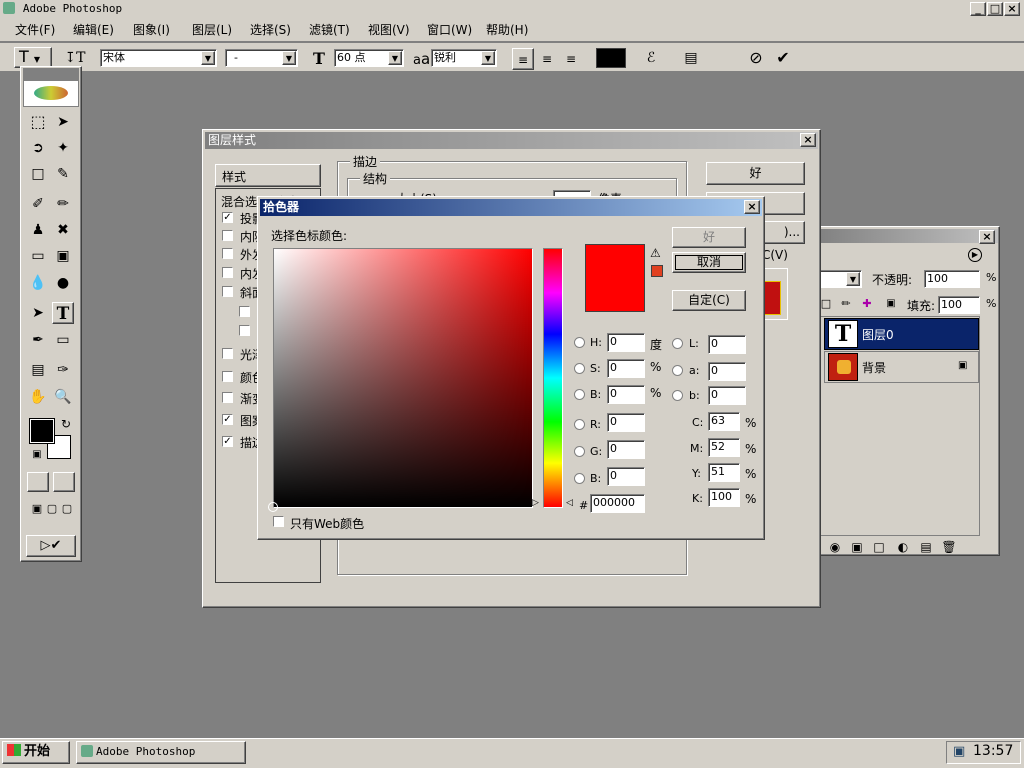 This screenshot has height=768, width=1024. Describe the element at coordinates (63, 122) in the screenshot. I see `move-tool-icon: ➤` at that location.